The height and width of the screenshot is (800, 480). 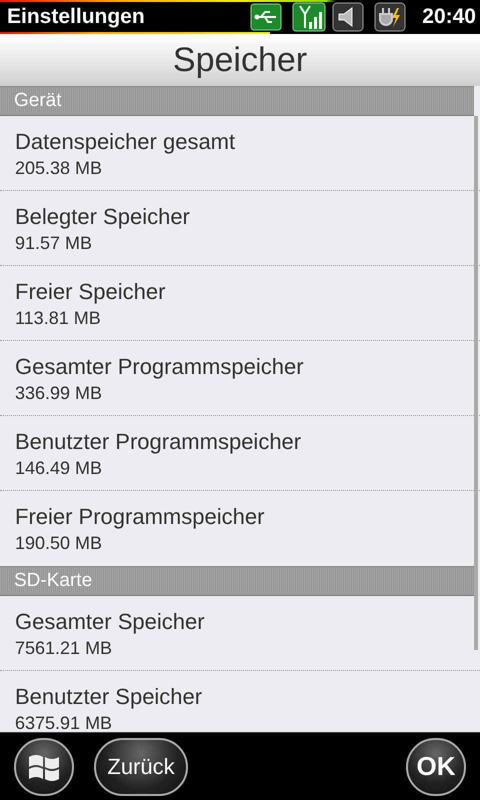 What do you see at coordinates (240, 60) in the screenshot?
I see `page-title: Speicher` at bounding box center [240, 60].